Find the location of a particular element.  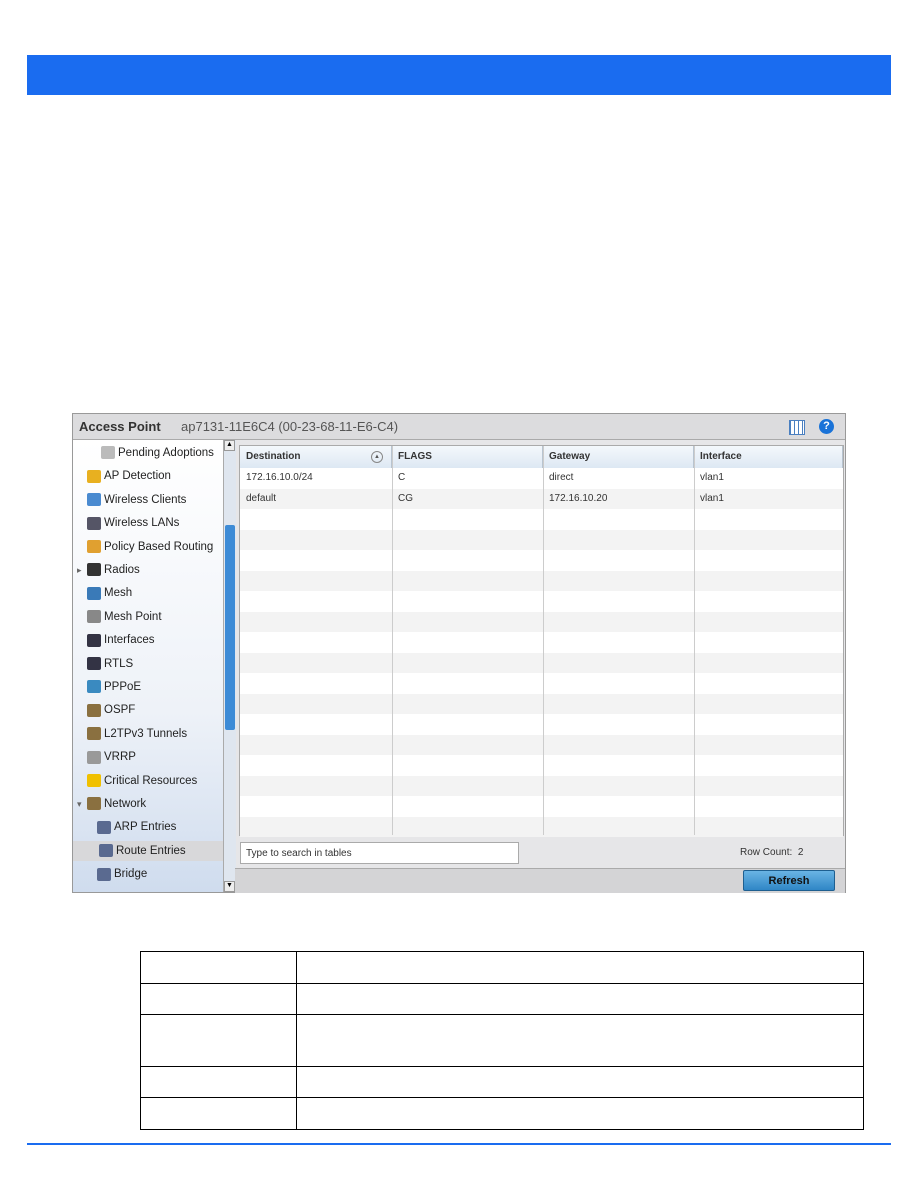

rtls-icon is located at coordinates (94, 664).